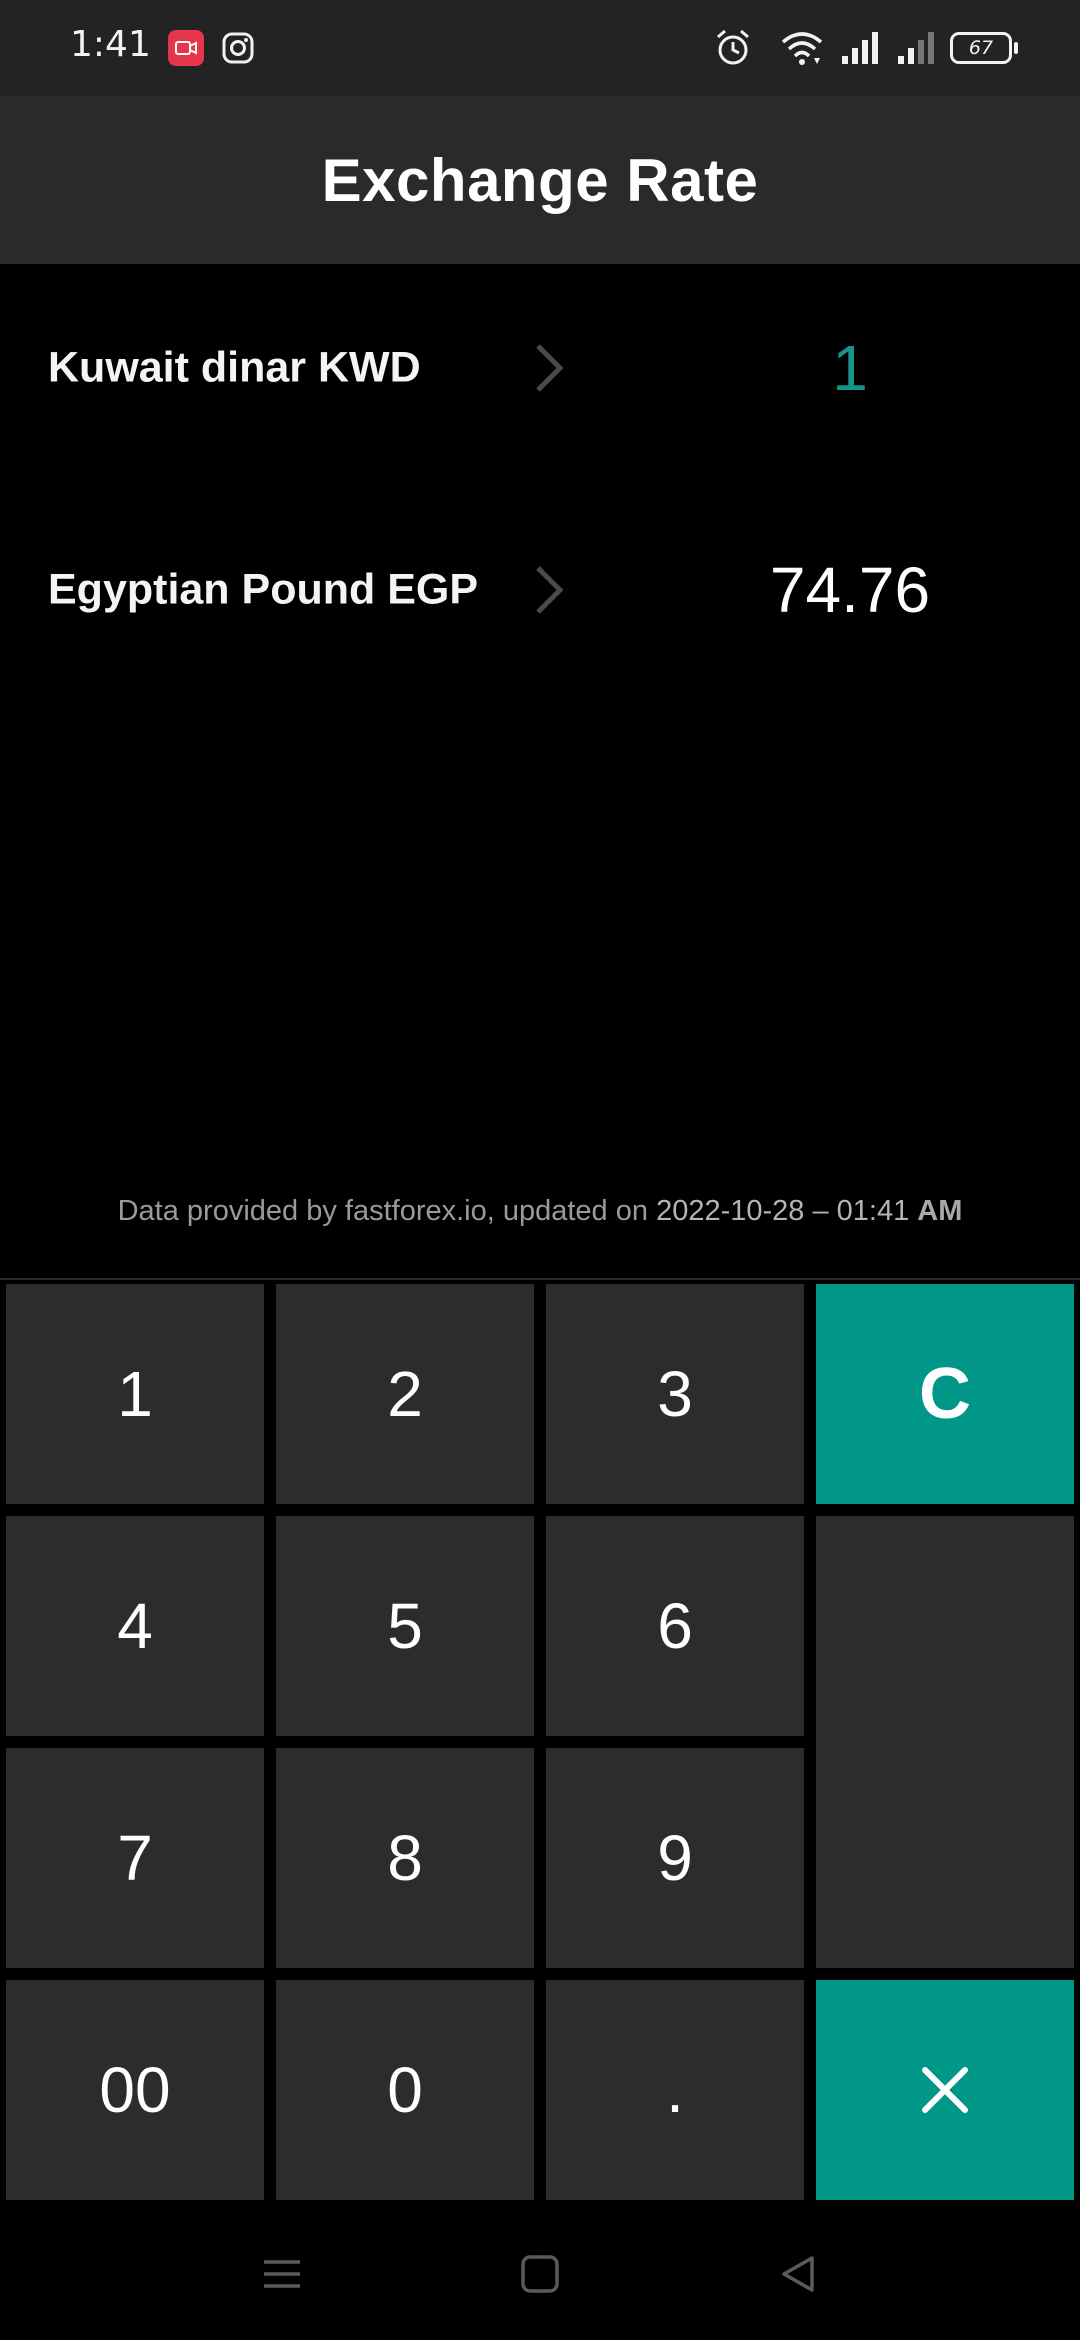  Describe the element at coordinates (135, 1394) in the screenshot. I see `key-1: 1` at that location.